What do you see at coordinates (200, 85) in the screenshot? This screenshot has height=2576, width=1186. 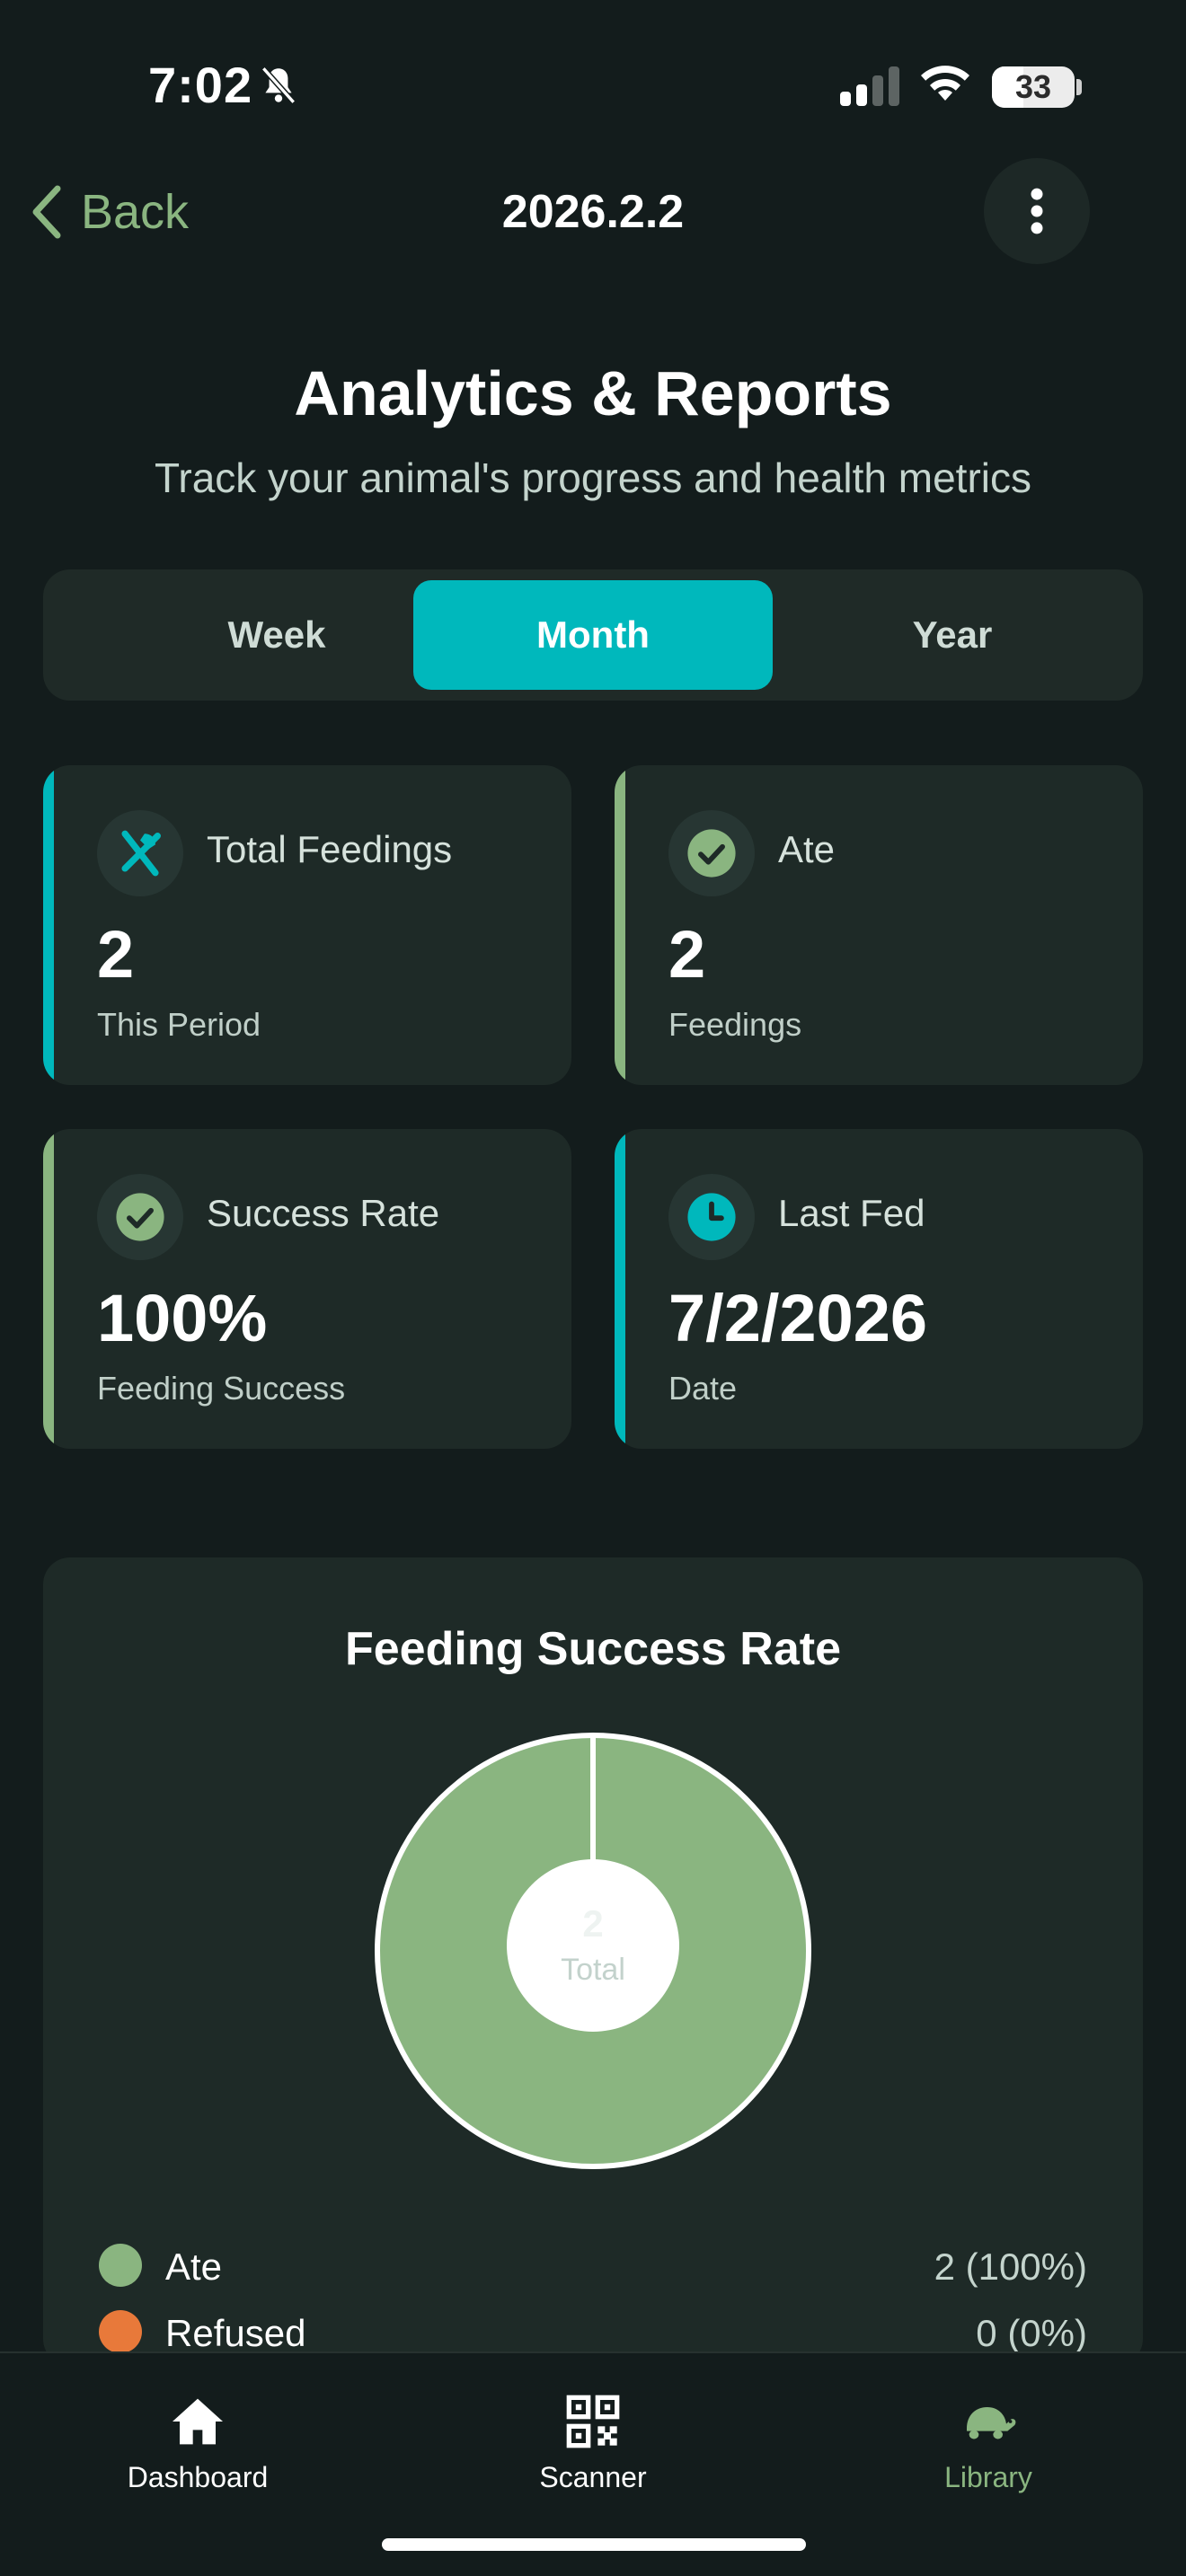 I see `status-time: 7:02` at bounding box center [200, 85].